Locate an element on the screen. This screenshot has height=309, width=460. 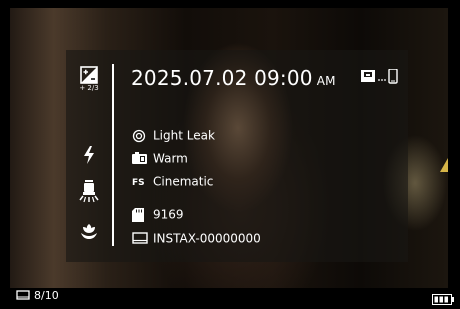
date-time: 2025.07.02 09:00 AM is located at coordinates (233, 78).